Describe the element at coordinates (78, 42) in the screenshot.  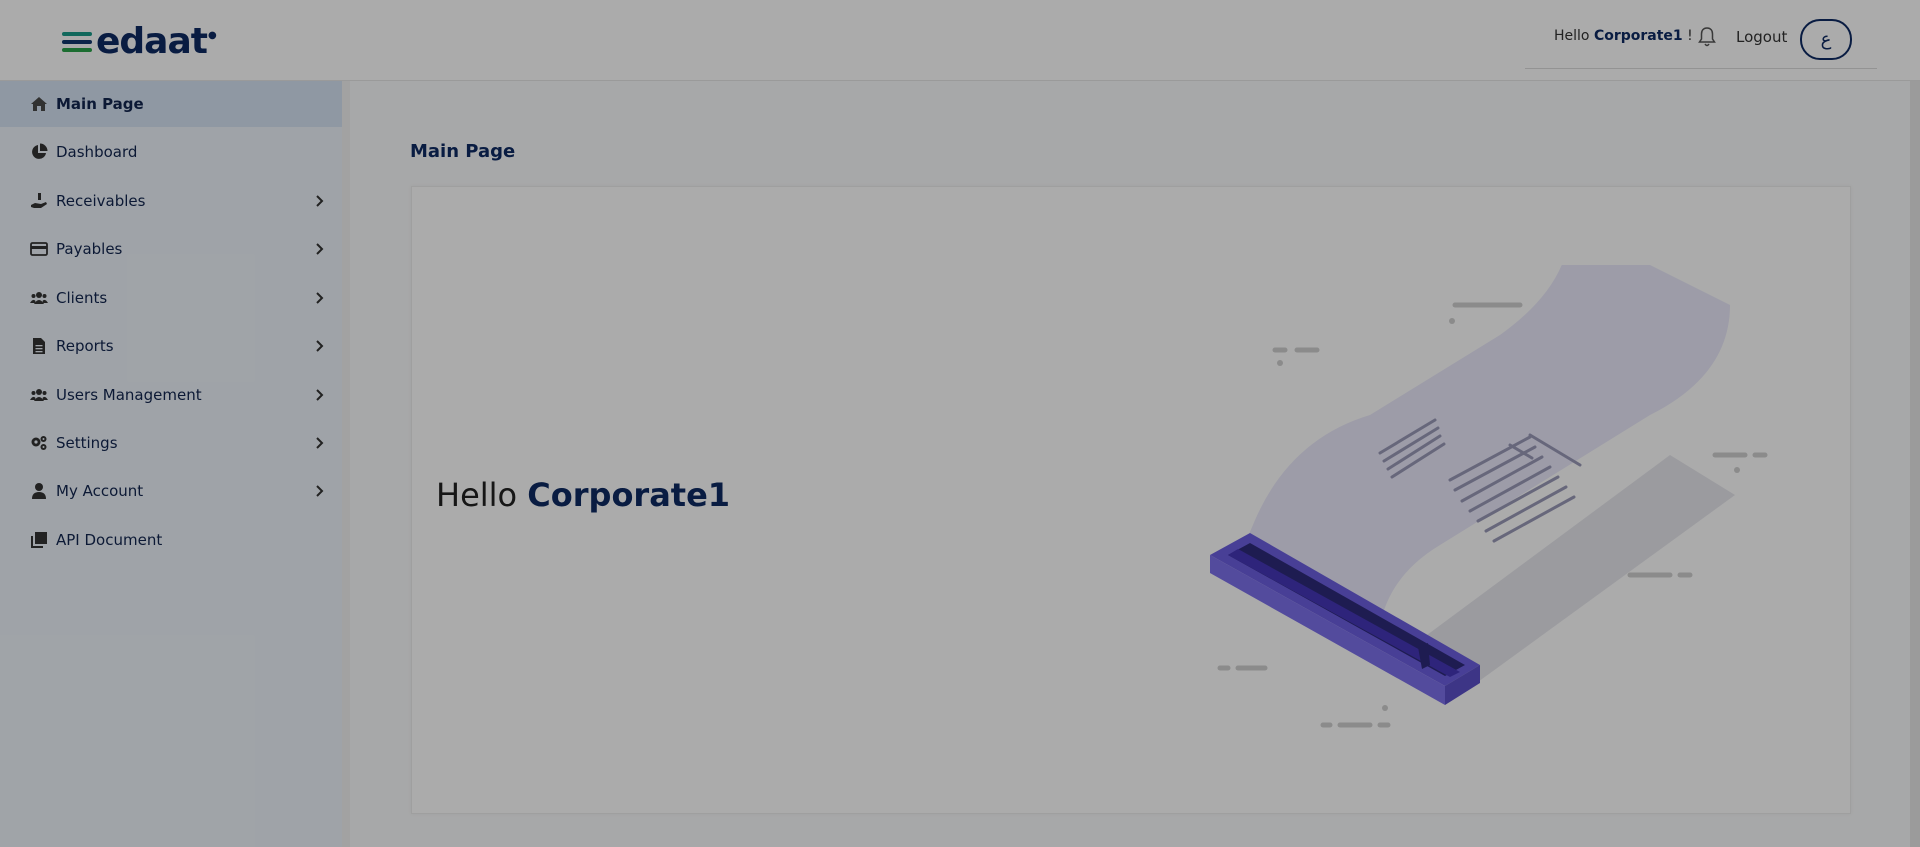
I see `logo-mark-icon` at that location.